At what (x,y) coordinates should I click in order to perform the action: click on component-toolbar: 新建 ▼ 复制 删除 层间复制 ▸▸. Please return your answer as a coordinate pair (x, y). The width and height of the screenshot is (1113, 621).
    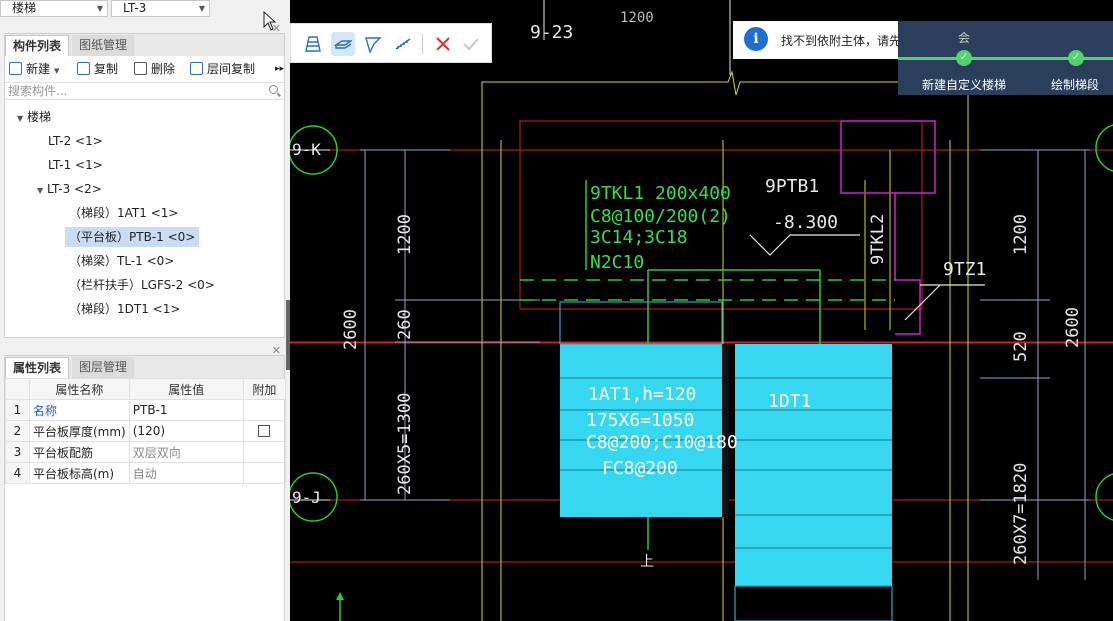
    Looking at the image, I should click on (144, 69).